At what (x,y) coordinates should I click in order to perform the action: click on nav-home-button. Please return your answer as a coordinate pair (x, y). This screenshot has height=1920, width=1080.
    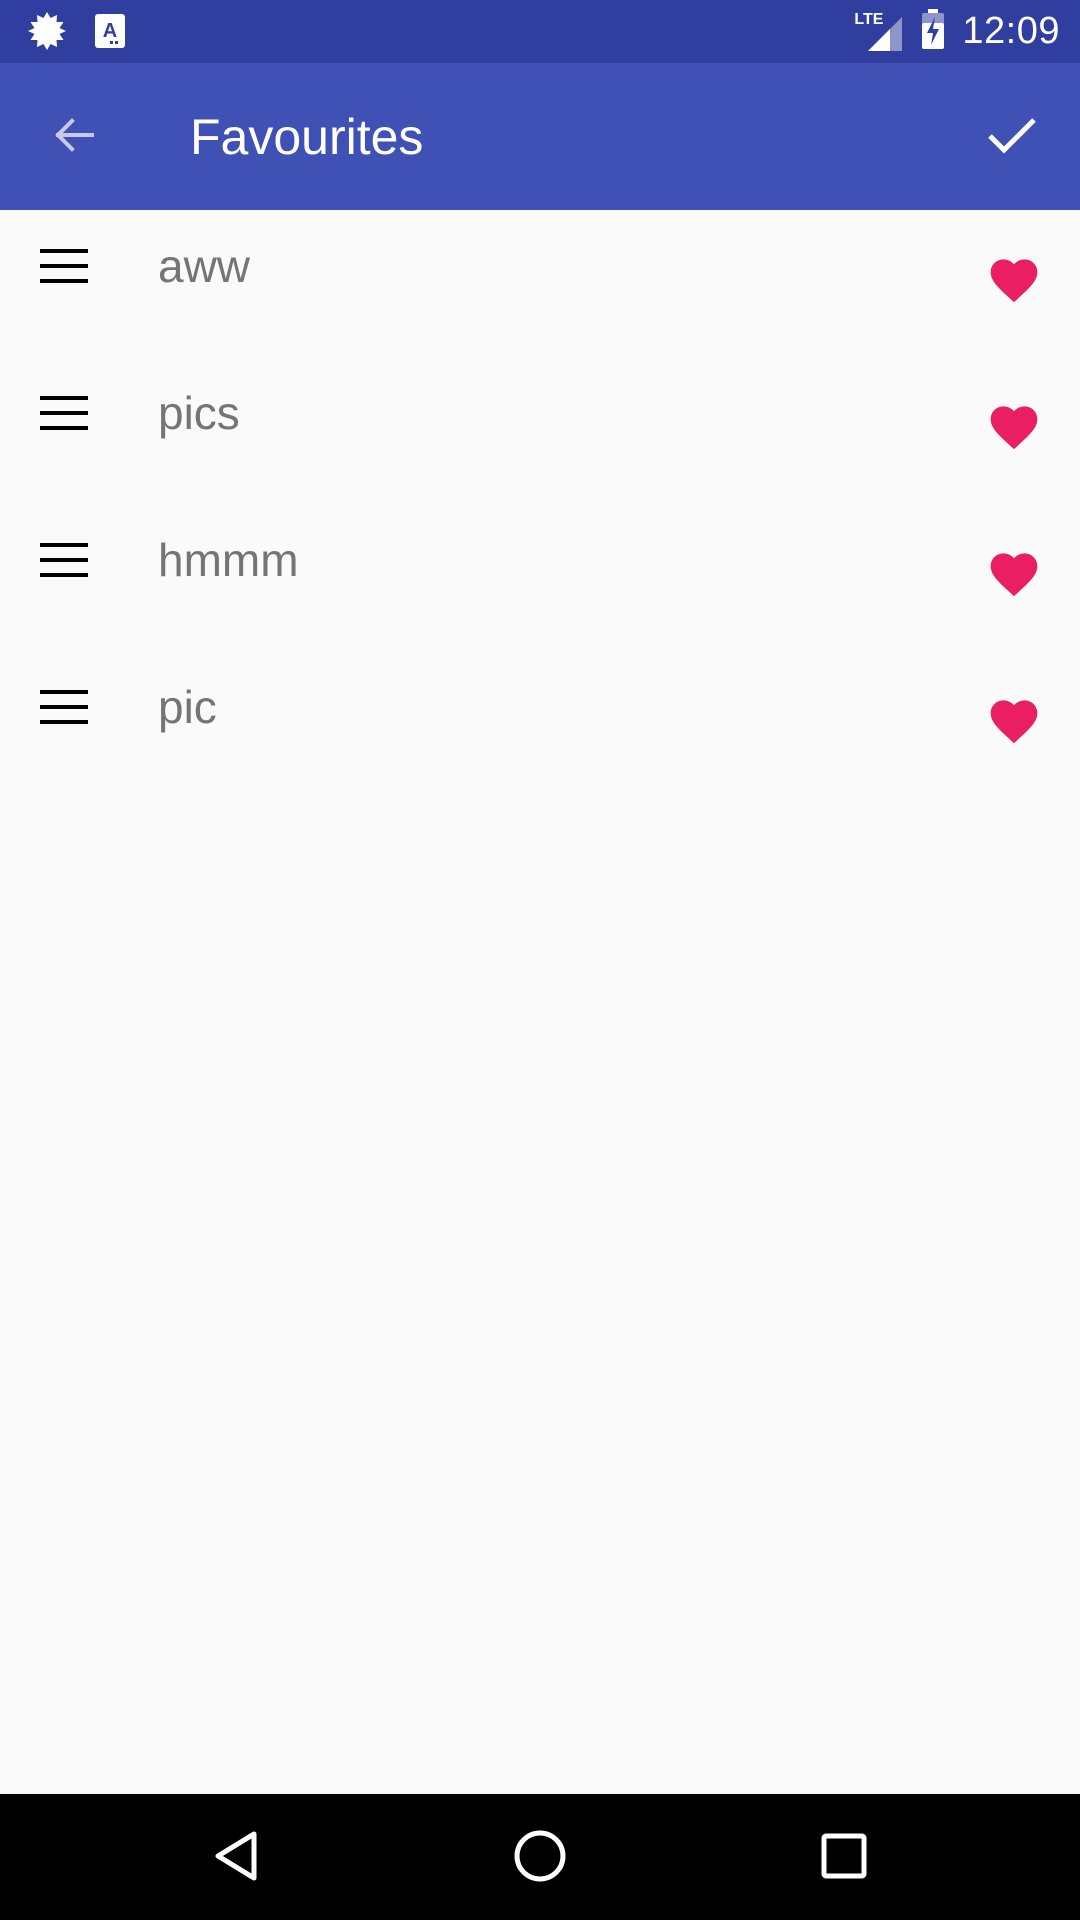
    Looking at the image, I should click on (540, 1858).